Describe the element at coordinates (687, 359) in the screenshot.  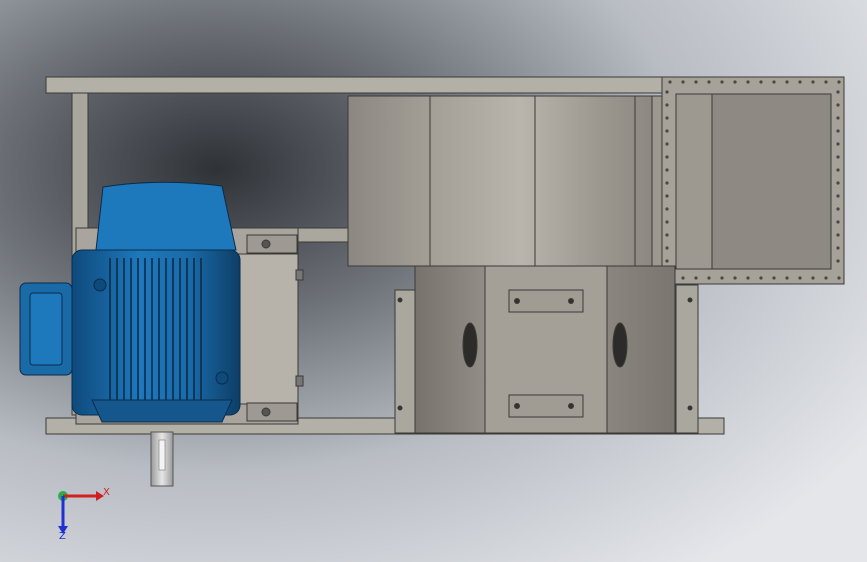
I see `frame-right-post` at that location.